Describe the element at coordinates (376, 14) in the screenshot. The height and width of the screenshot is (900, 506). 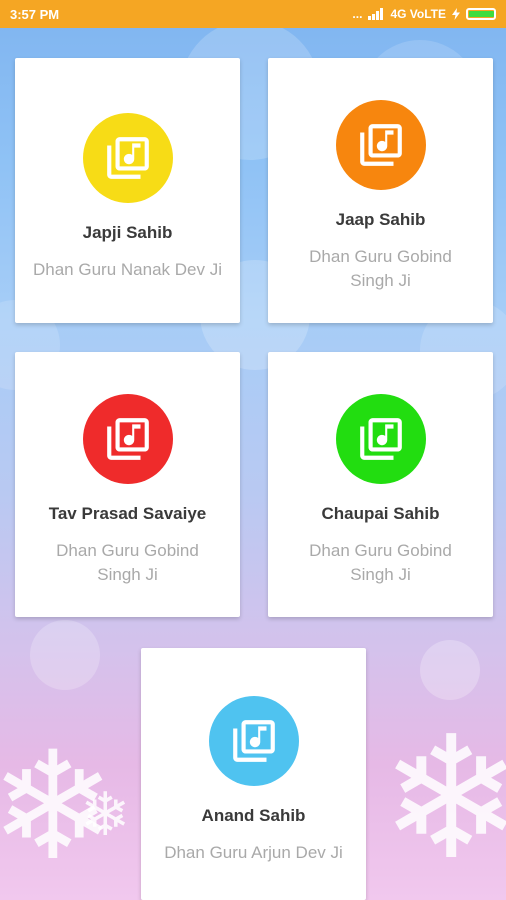
I see `signal-icon` at that location.